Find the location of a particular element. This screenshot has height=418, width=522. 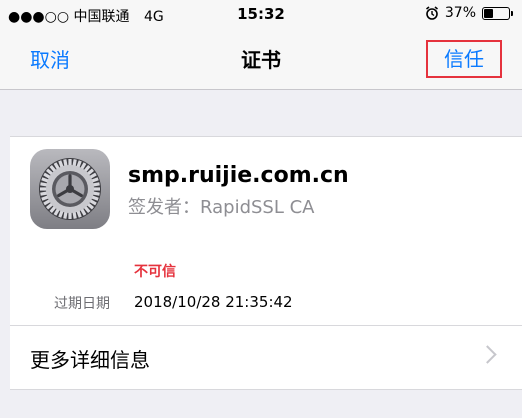

battery-icon is located at coordinates (497, 13).